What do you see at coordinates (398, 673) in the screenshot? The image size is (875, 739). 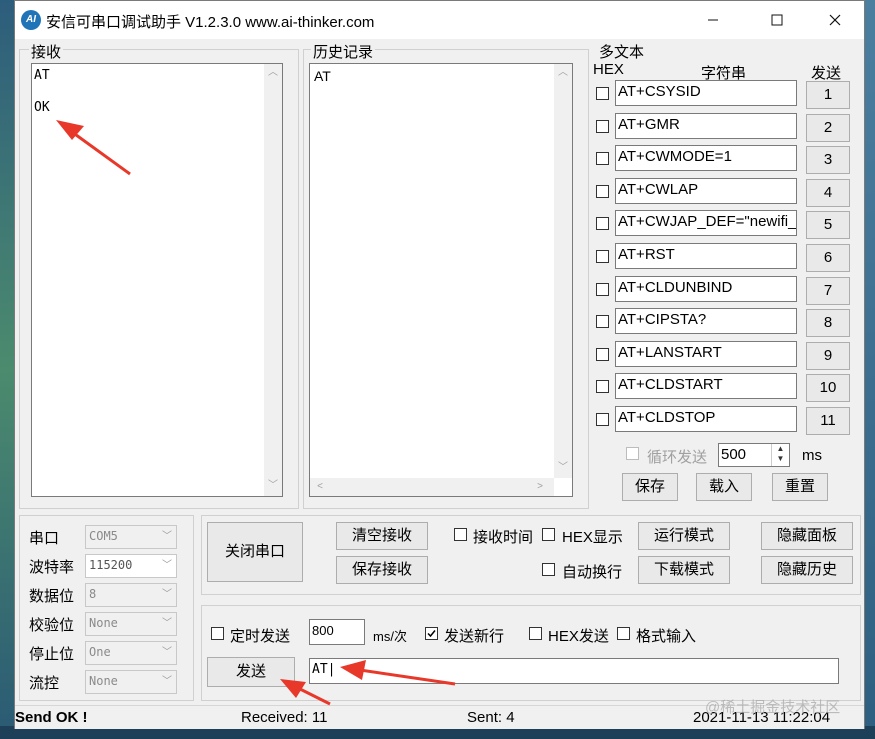 I see `arrow-annotation-input` at bounding box center [398, 673].